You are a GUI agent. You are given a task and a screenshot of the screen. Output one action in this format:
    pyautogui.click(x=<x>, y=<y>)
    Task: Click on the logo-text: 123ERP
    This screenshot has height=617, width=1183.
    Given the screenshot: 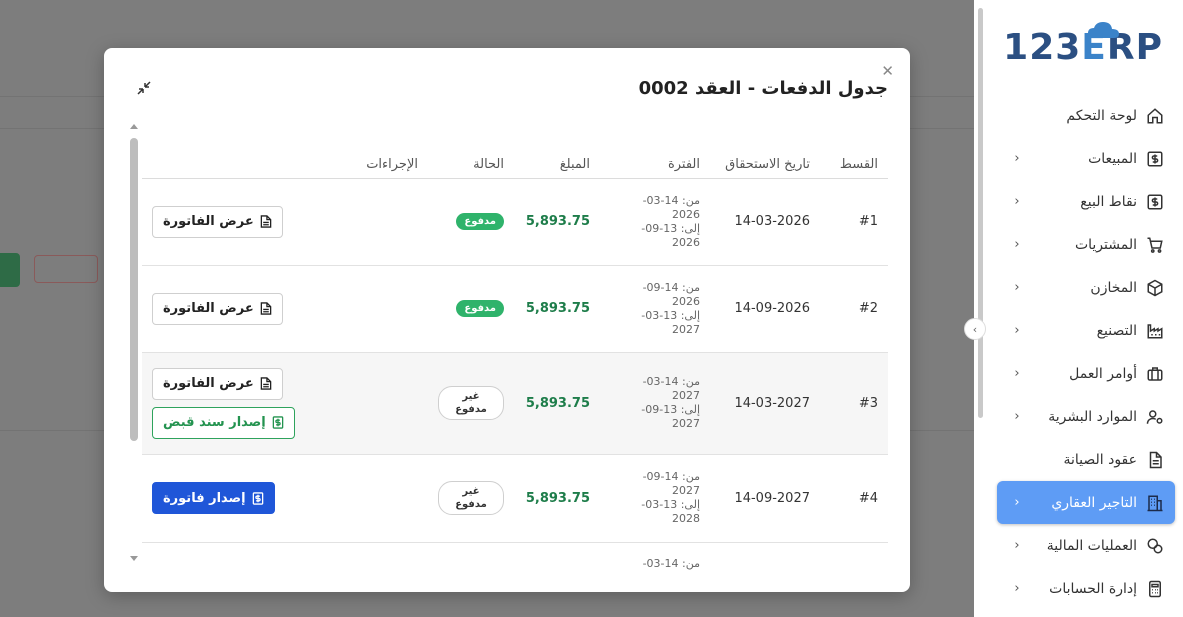 What is the action you would take?
    pyautogui.click(x=1083, y=47)
    